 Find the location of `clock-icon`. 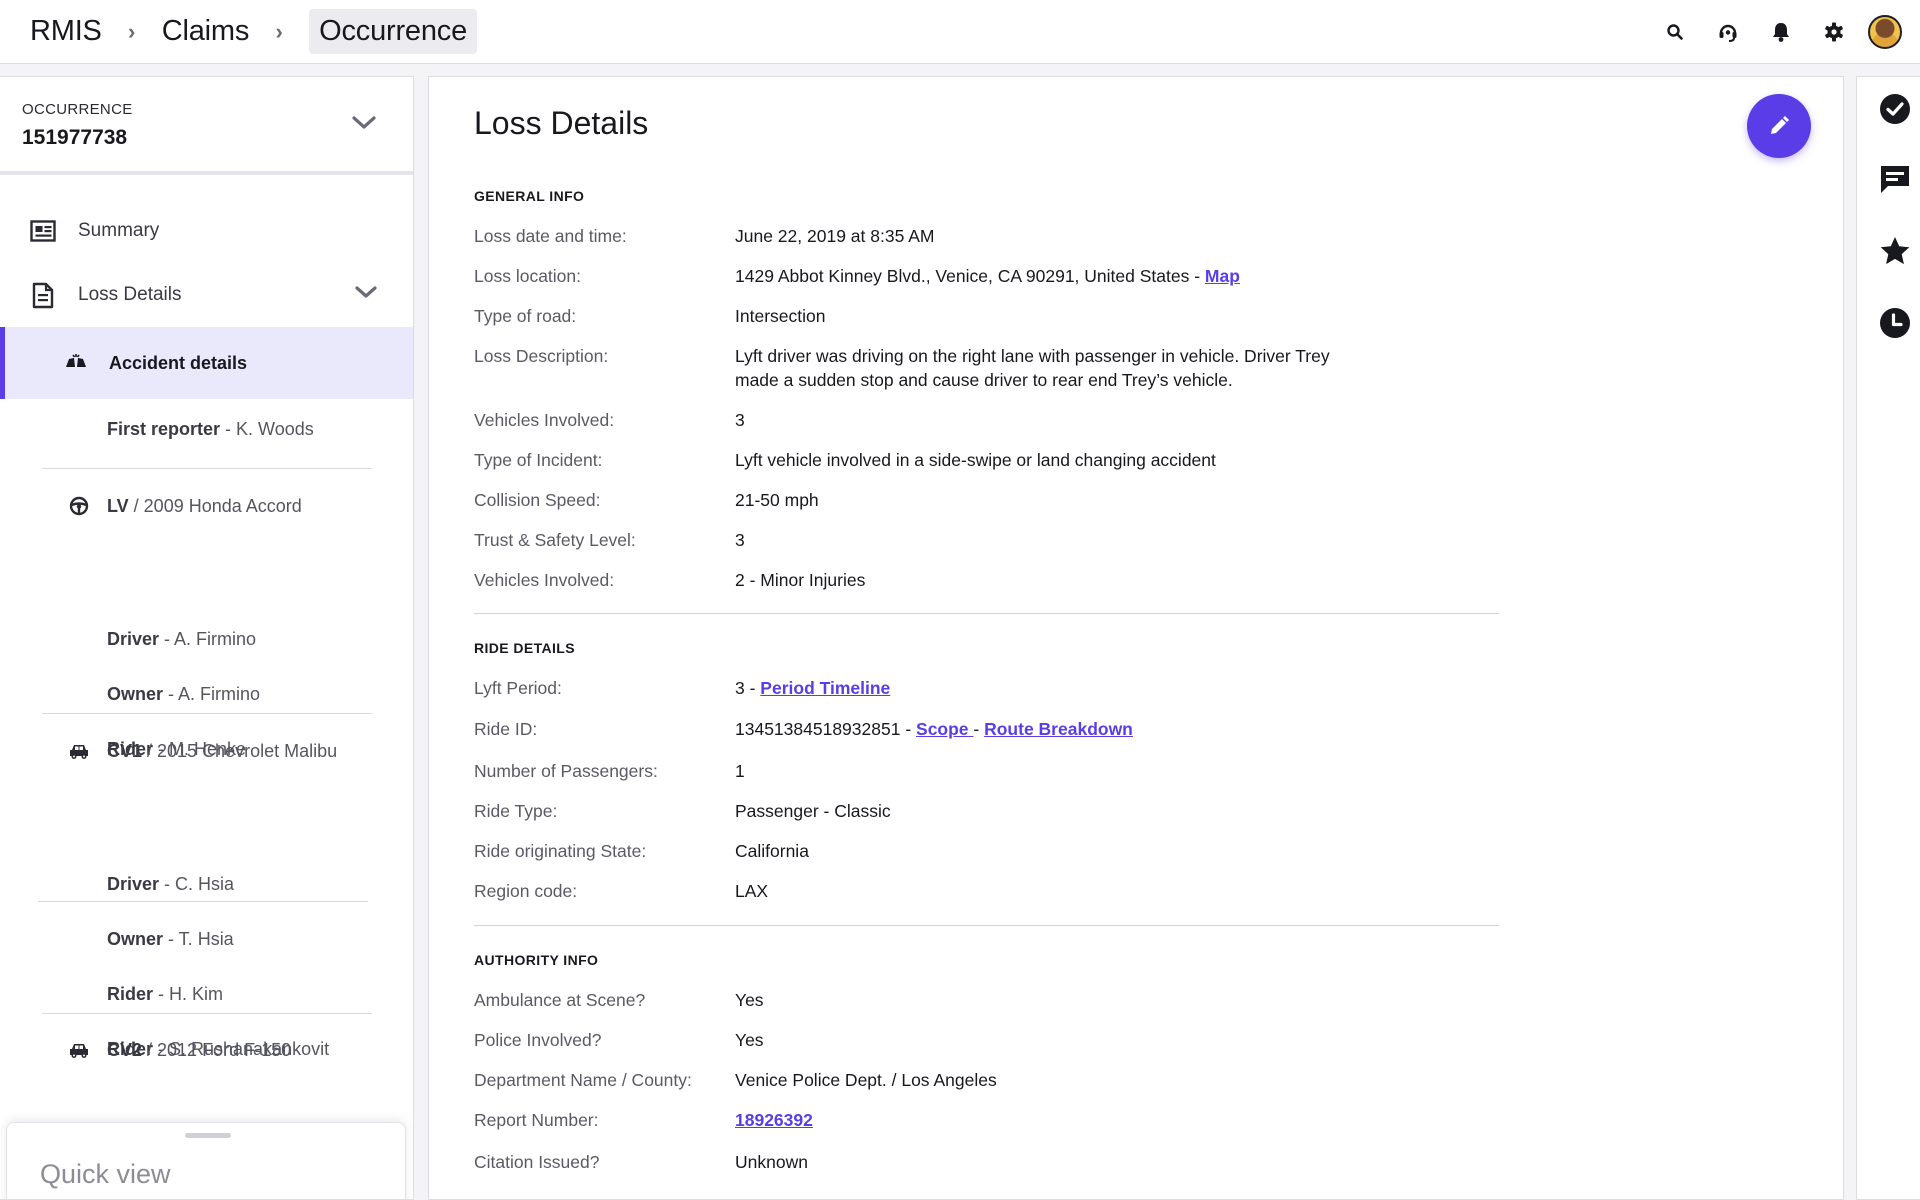

clock-icon is located at coordinates (1895, 323).